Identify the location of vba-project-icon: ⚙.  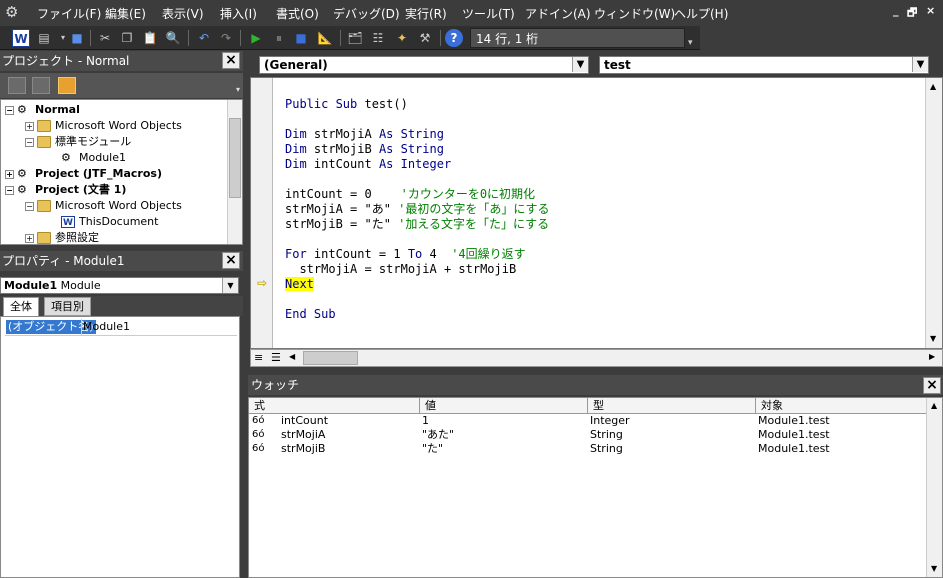
(22, 189).